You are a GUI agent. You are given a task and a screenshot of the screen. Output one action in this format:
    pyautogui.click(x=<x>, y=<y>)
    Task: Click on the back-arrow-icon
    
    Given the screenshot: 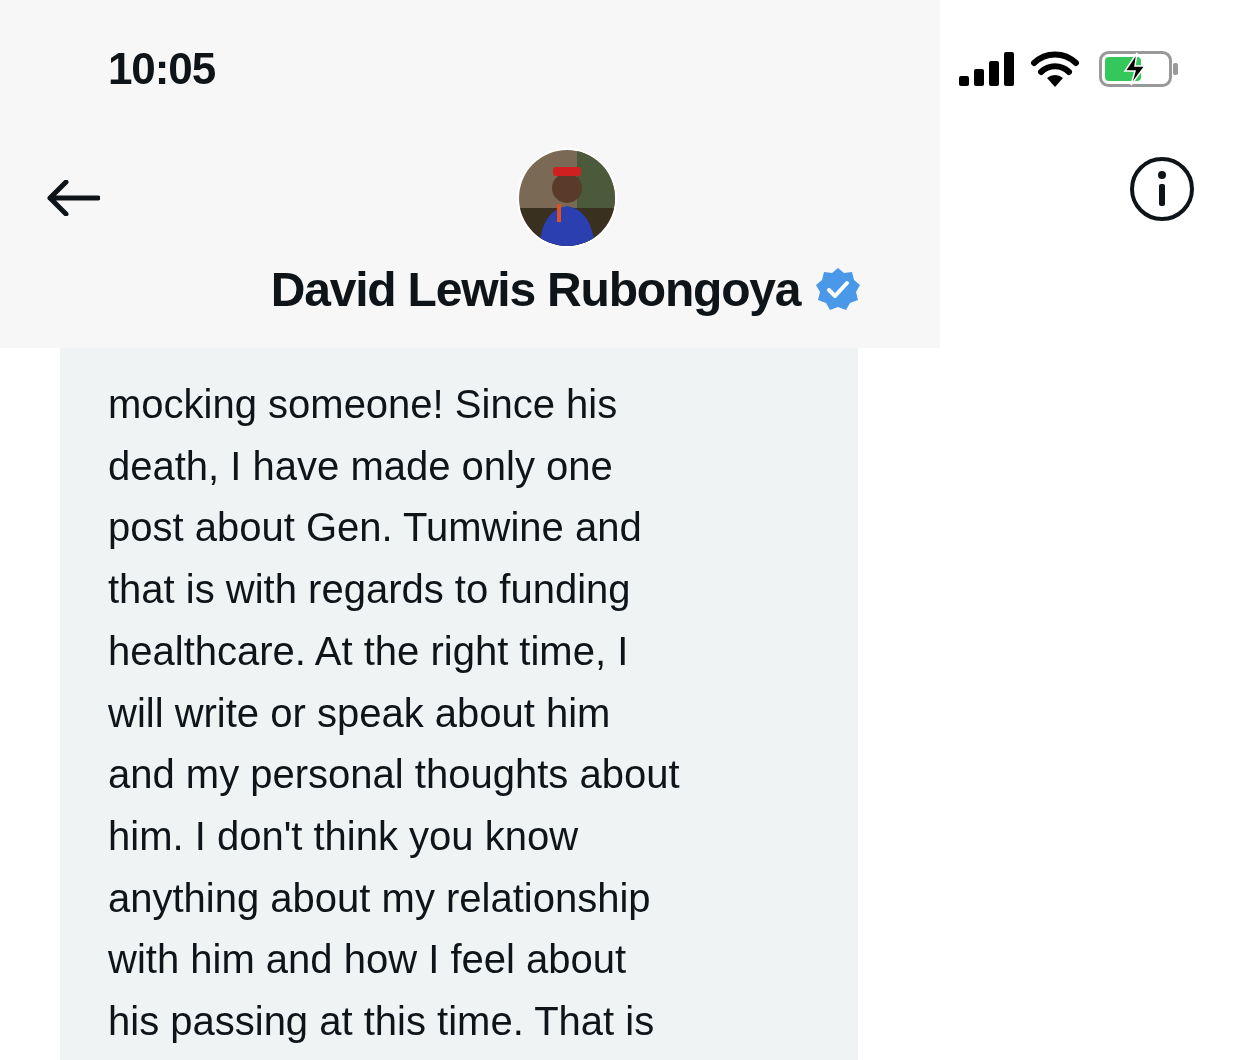 What is the action you would take?
    pyautogui.click(x=73, y=198)
    